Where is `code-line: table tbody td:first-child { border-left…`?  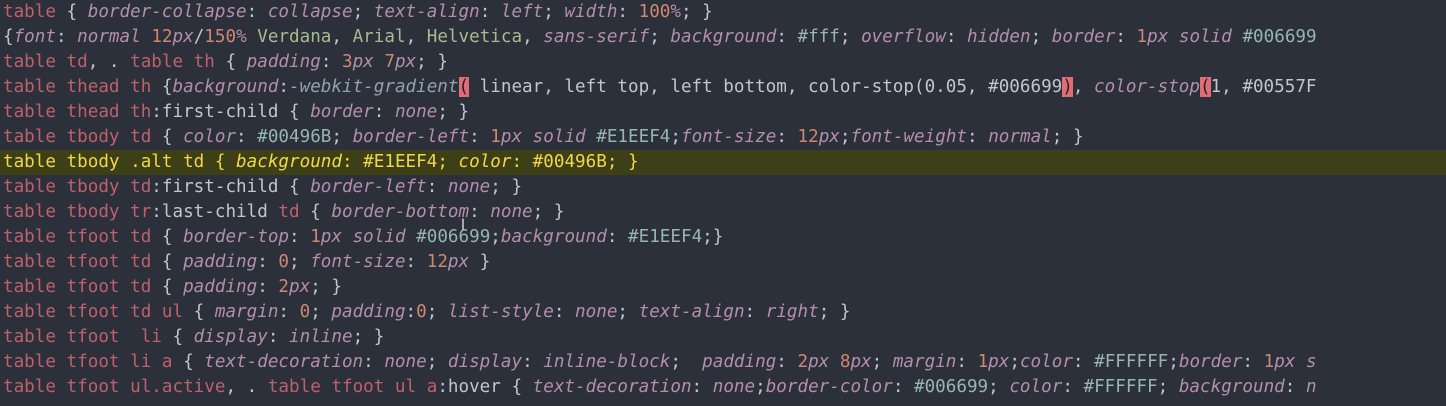 code-line: table tbody td:first-child { border-left… is located at coordinates (723, 187).